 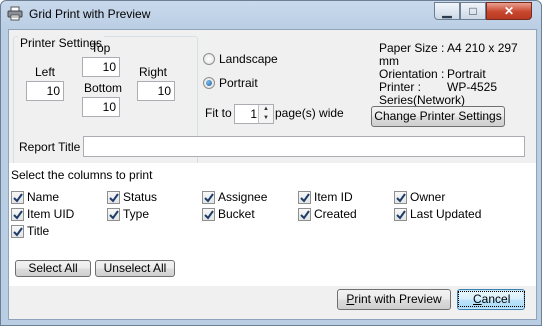 I want to click on portrait-label: Portrait, so click(x=238, y=83).